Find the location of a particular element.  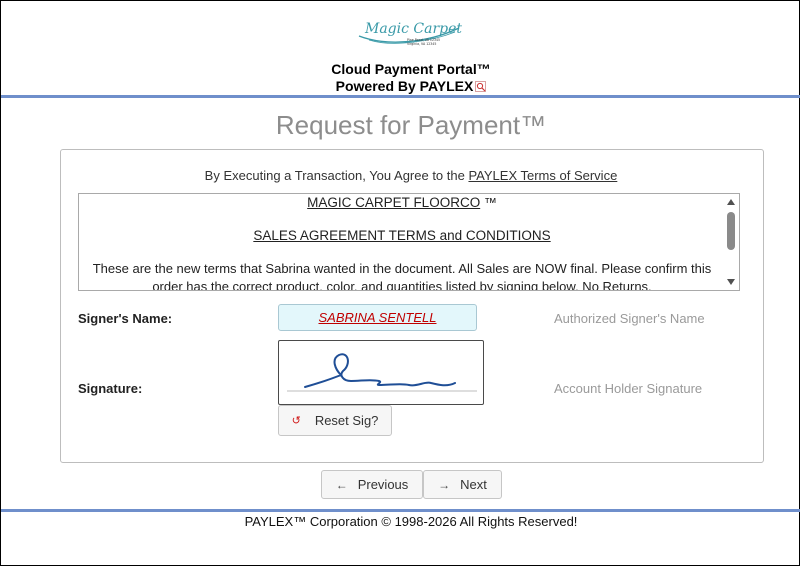

terms-company-mark: ™ is located at coordinates (488, 202).